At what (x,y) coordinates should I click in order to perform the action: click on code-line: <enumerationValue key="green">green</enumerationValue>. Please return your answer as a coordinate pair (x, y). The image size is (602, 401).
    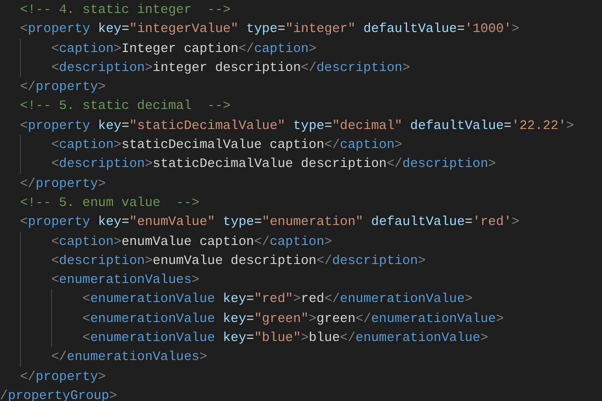
    Looking at the image, I should click on (293, 319).